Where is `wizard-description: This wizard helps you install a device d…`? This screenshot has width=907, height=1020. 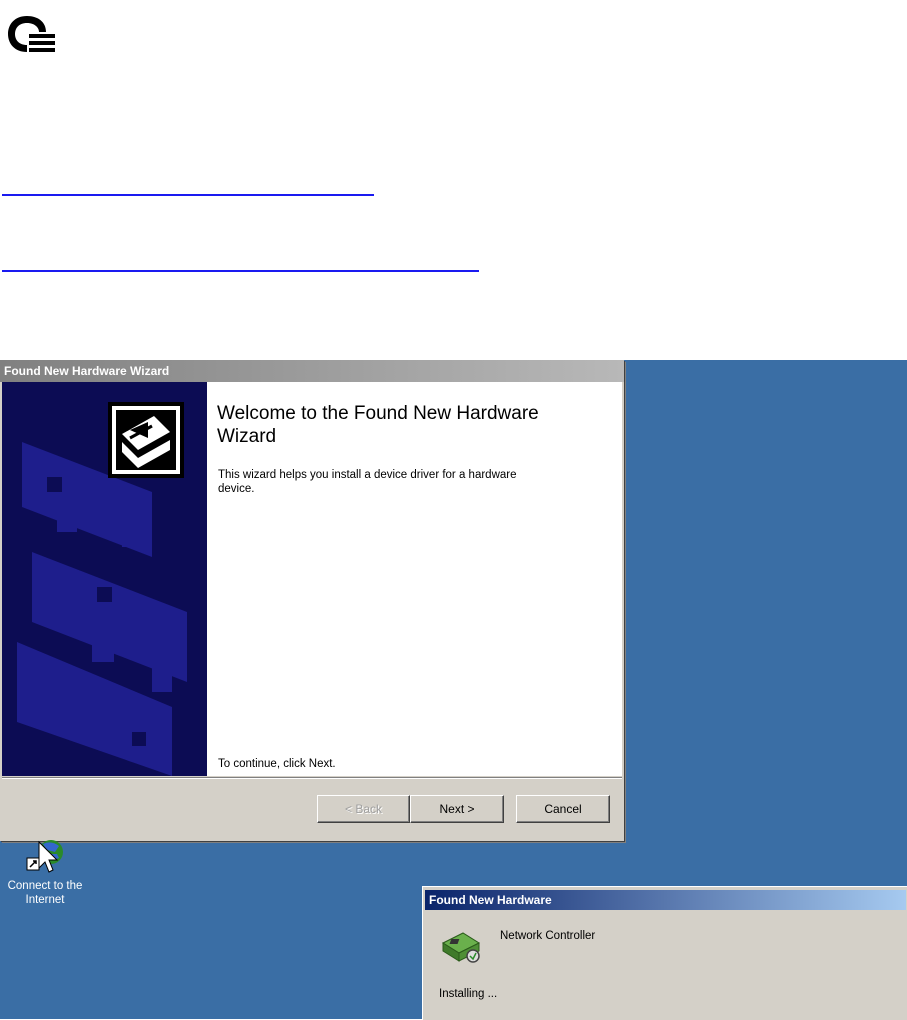
wizard-description: This wizard helps you install a device d… is located at coordinates (367, 482).